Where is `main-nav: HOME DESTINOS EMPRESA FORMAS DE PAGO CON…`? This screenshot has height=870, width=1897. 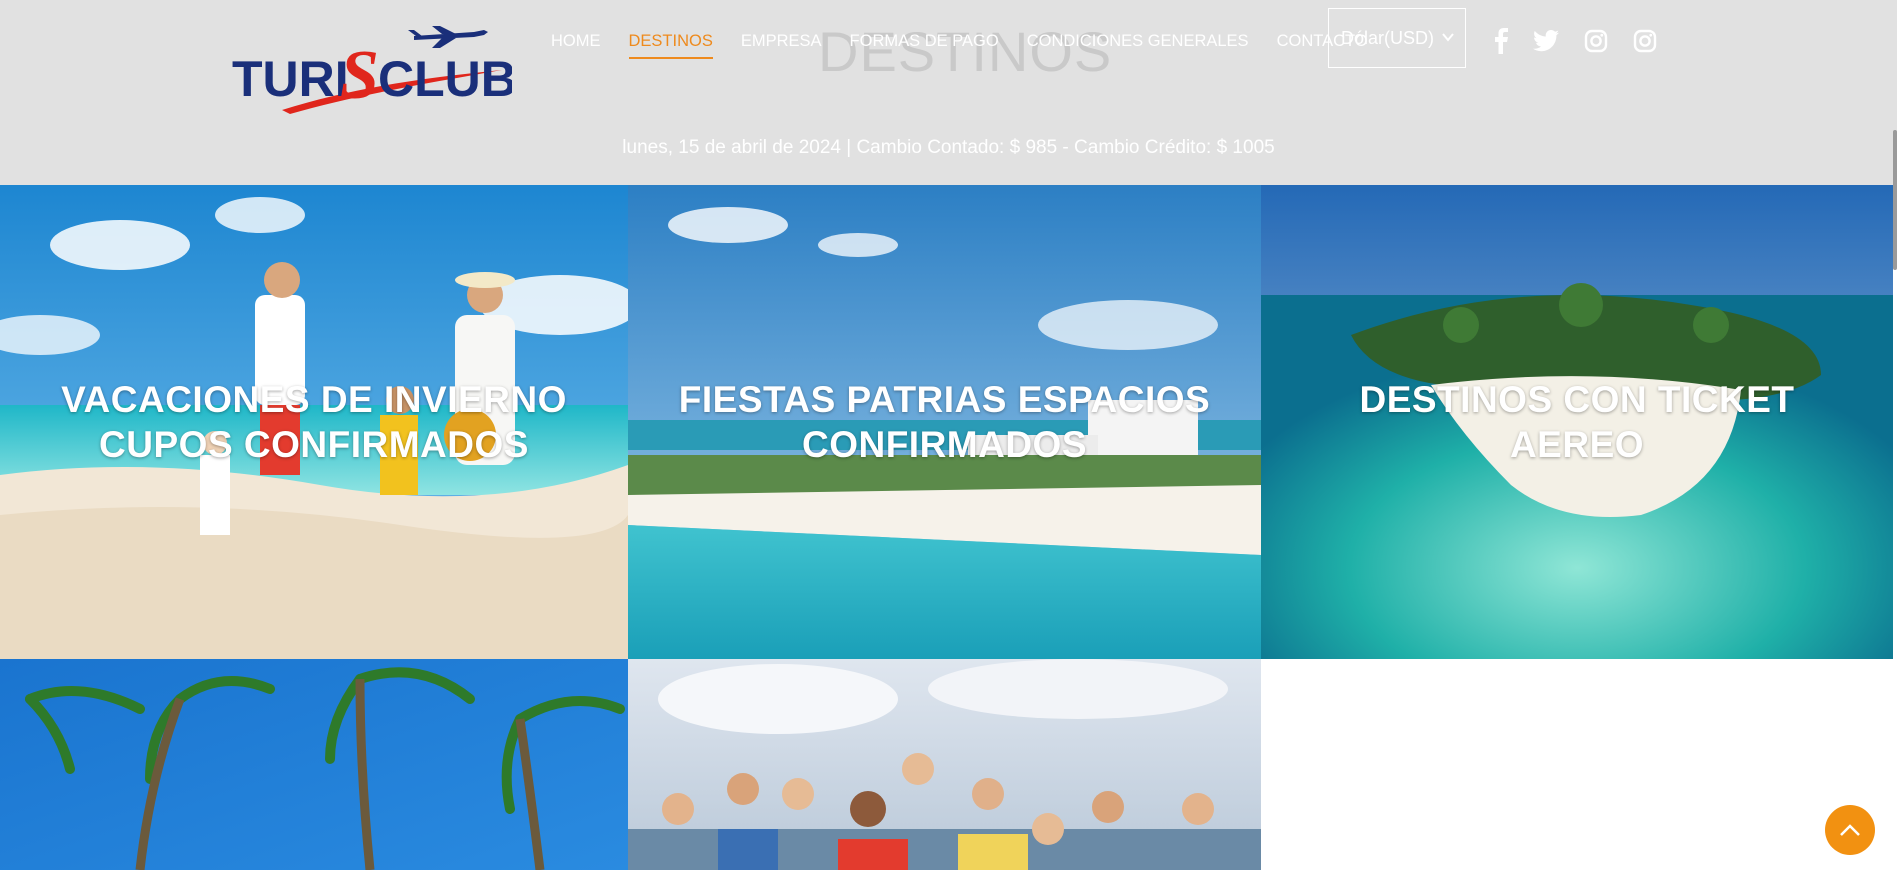 main-nav: HOME DESTINOS EMPRESA FORMAS DE PAGO CON… is located at coordinates (973, 42).